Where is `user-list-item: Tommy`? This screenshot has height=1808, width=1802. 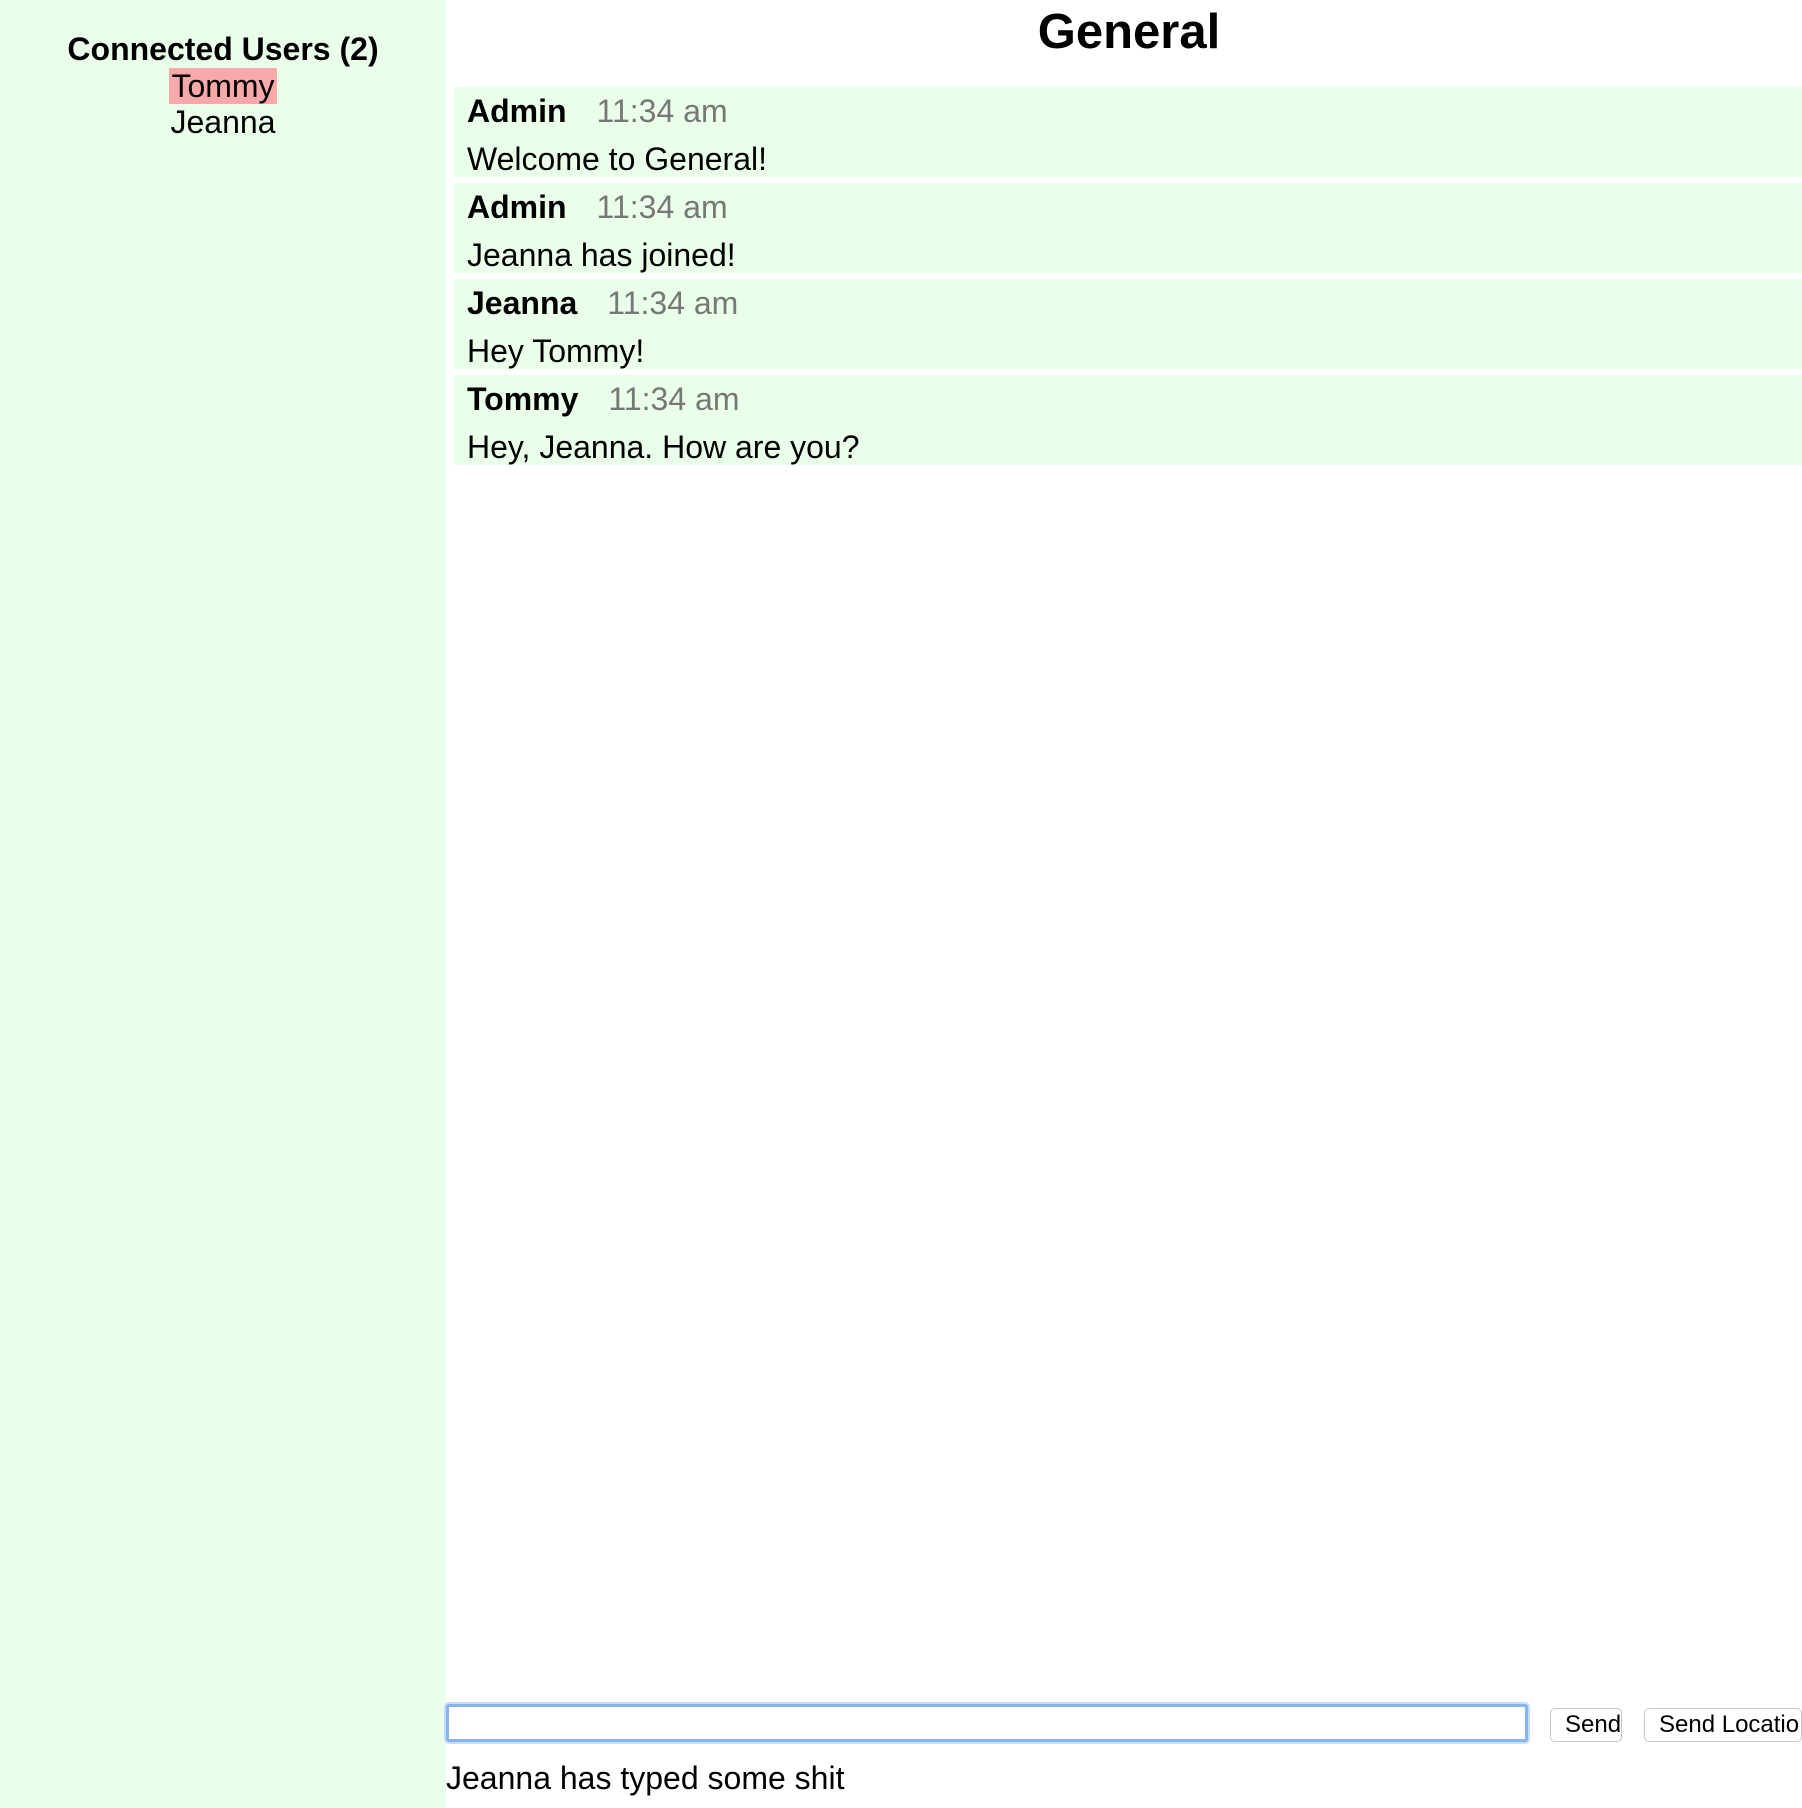
user-list-item: Tommy is located at coordinates (223, 86).